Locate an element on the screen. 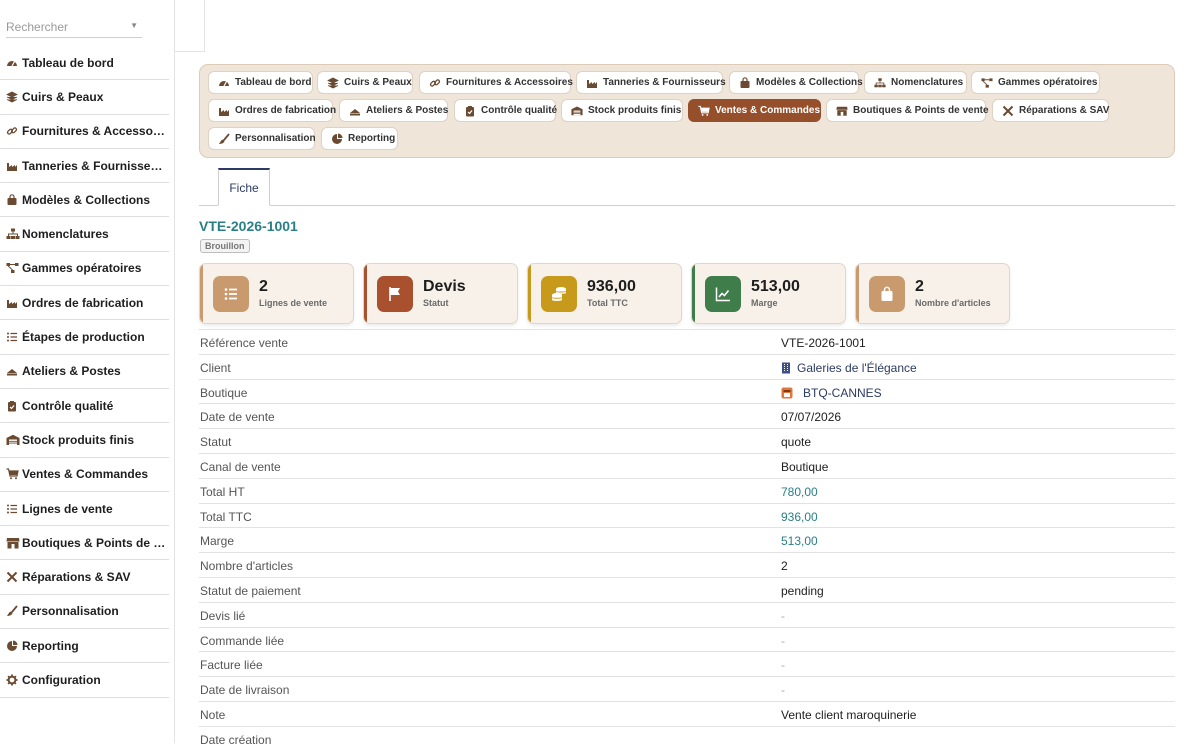  sidebar-item-label: Ventes & Commandes is located at coordinates (85, 474).